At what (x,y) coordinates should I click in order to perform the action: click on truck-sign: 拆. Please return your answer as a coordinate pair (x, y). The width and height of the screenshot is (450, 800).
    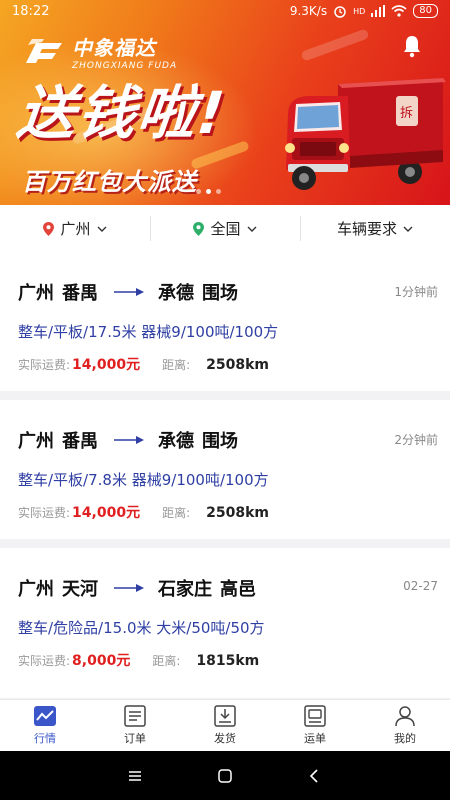
    Looking at the image, I should click on (406, 113).